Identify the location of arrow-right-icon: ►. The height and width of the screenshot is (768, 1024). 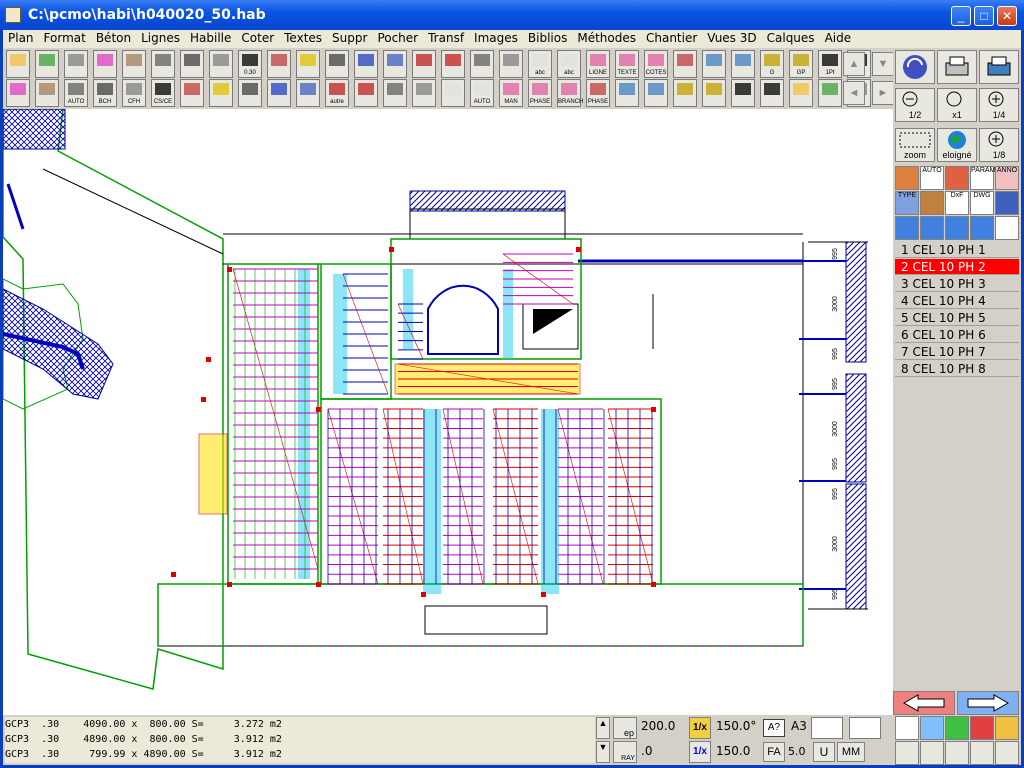
(883, 93).